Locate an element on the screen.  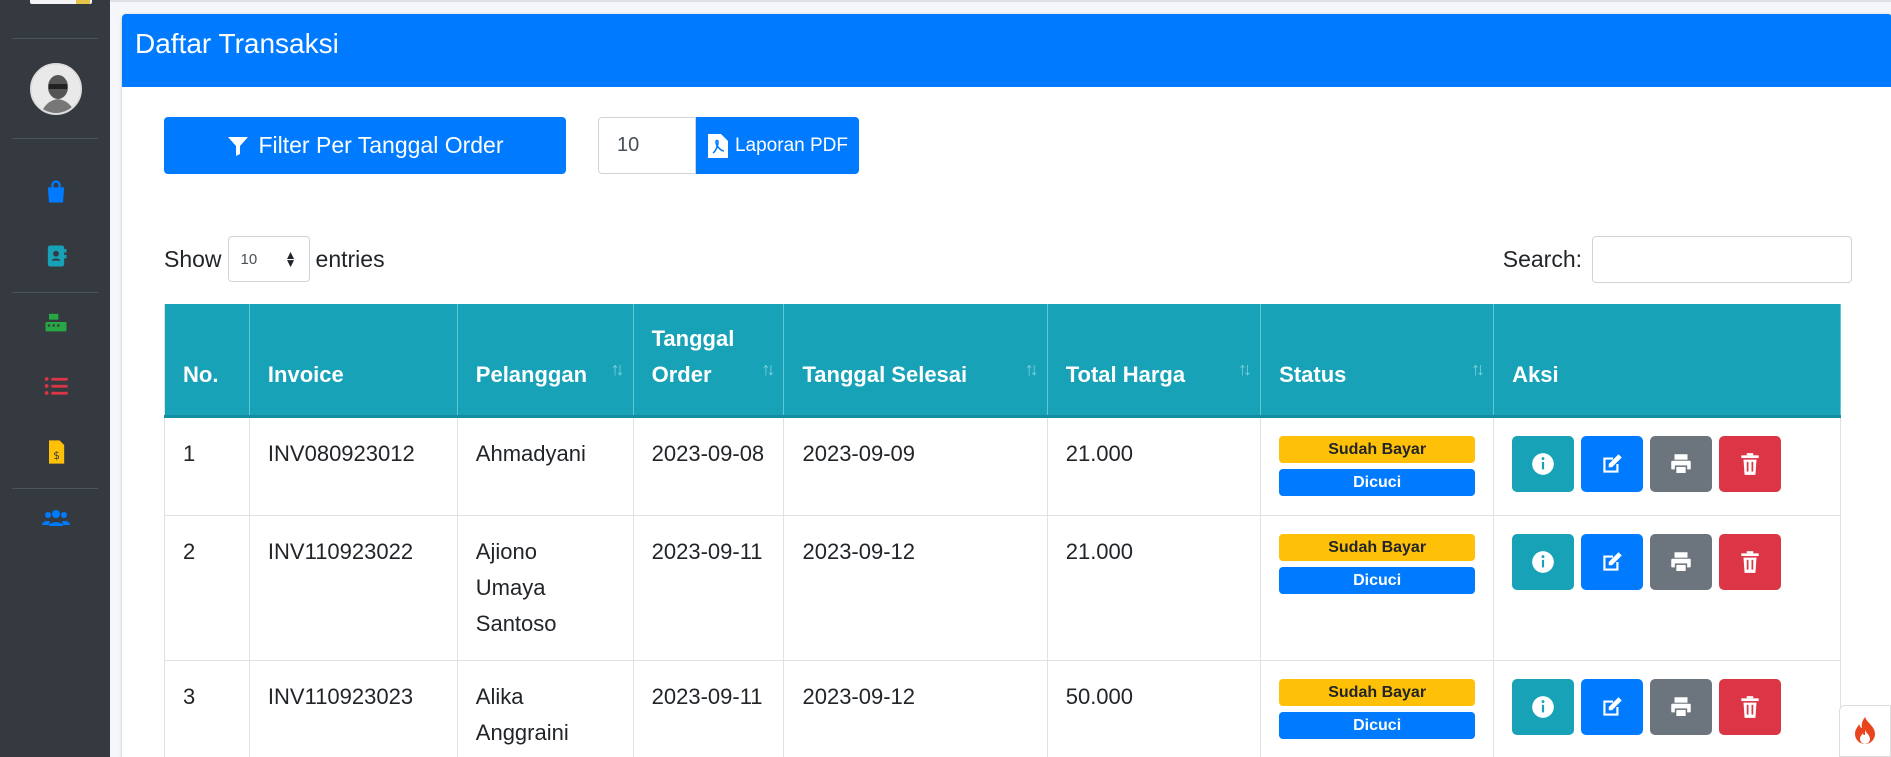
address-book-icon is located at coordinates (56, 256).